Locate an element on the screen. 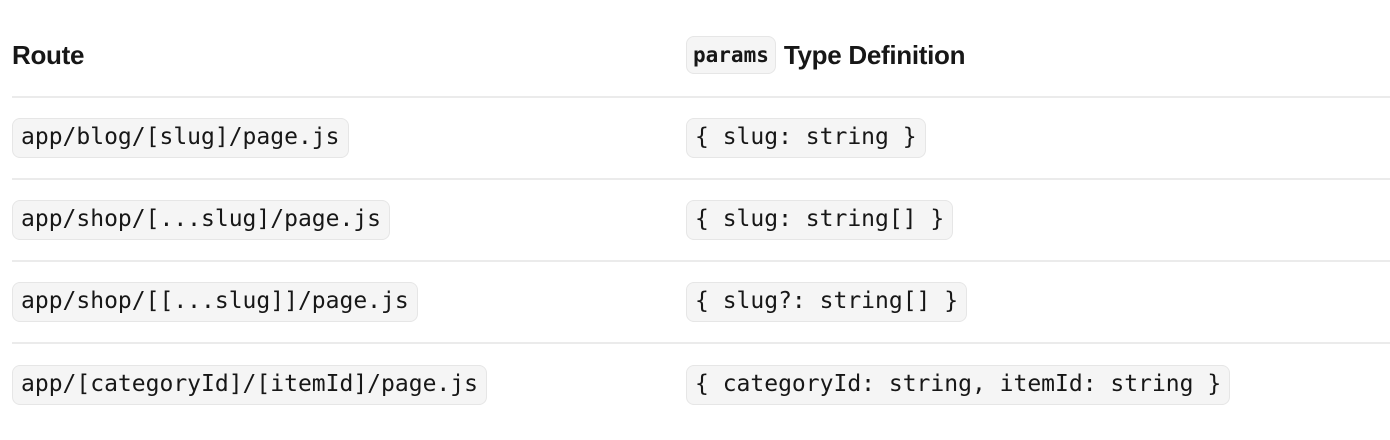  route-code: app/shop/[[...slug]]/page.js is located at coordinates (215, 302).